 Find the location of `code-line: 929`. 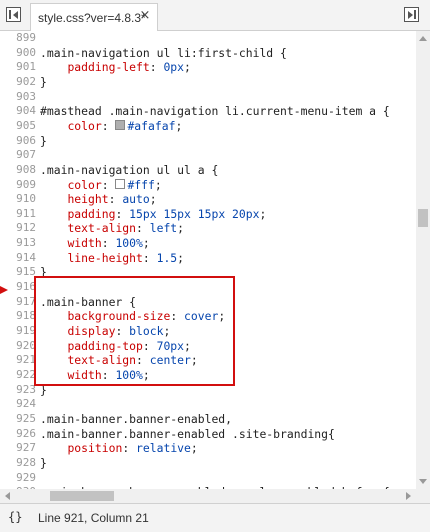

code-line: 929 is located at coordinates (208, 478).